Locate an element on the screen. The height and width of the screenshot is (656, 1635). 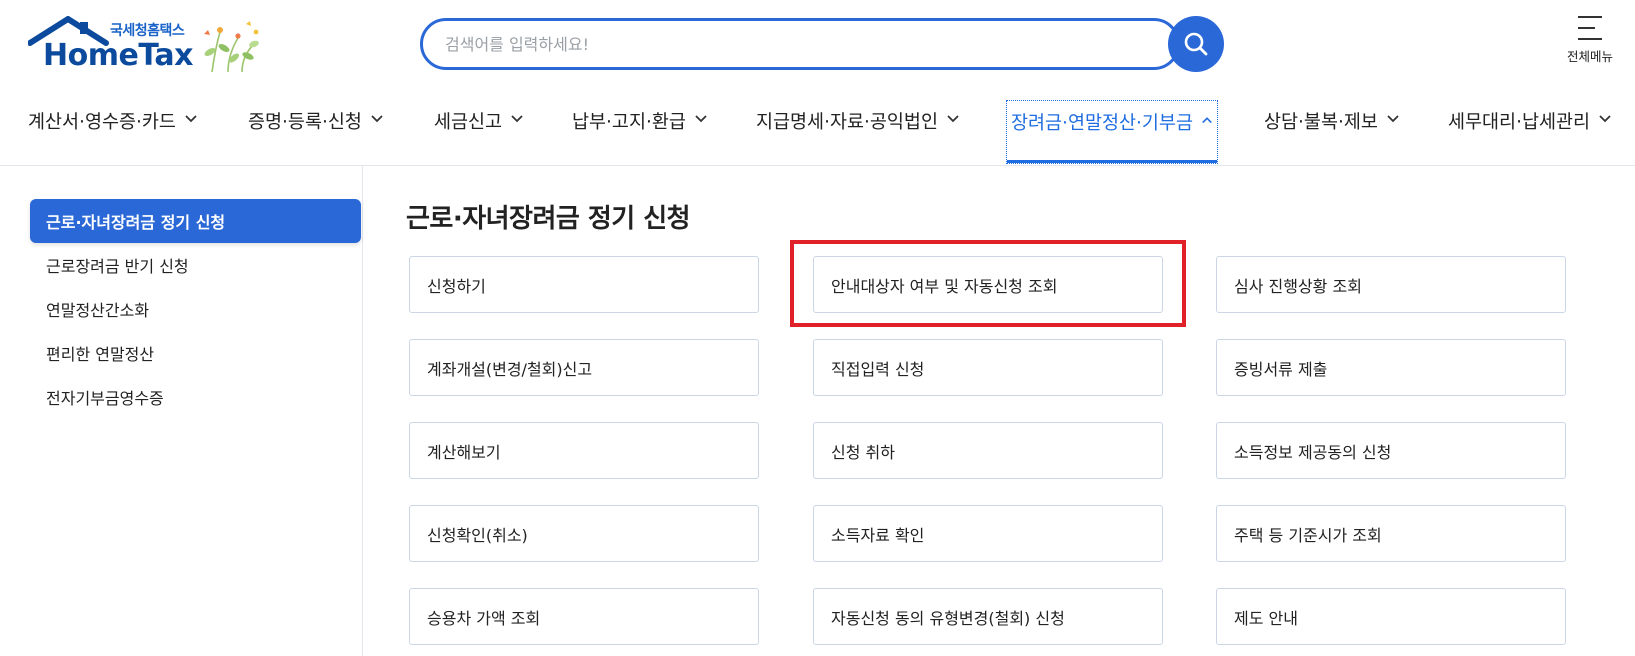
all-menu-label: 전체메뉴 is located at coordinates (1589, 56).